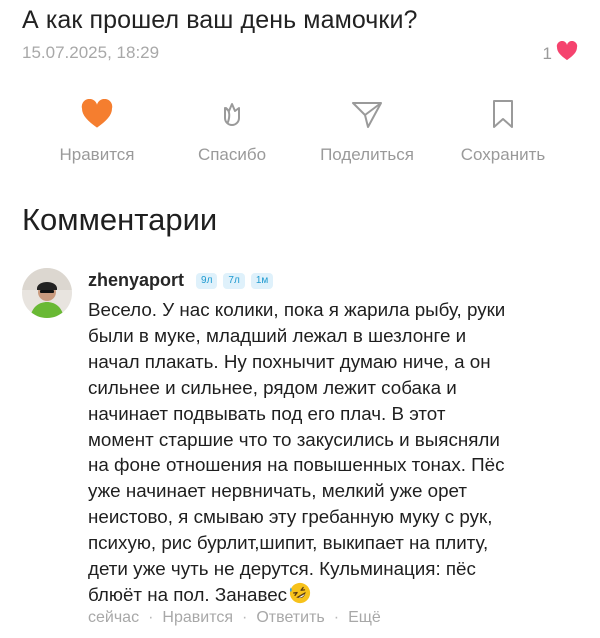 The height and width of the screenshot is (638, 600). Describe the element at coordinates (367, 154) in the screenshot. I see `share-label: Поделиться` at that location.